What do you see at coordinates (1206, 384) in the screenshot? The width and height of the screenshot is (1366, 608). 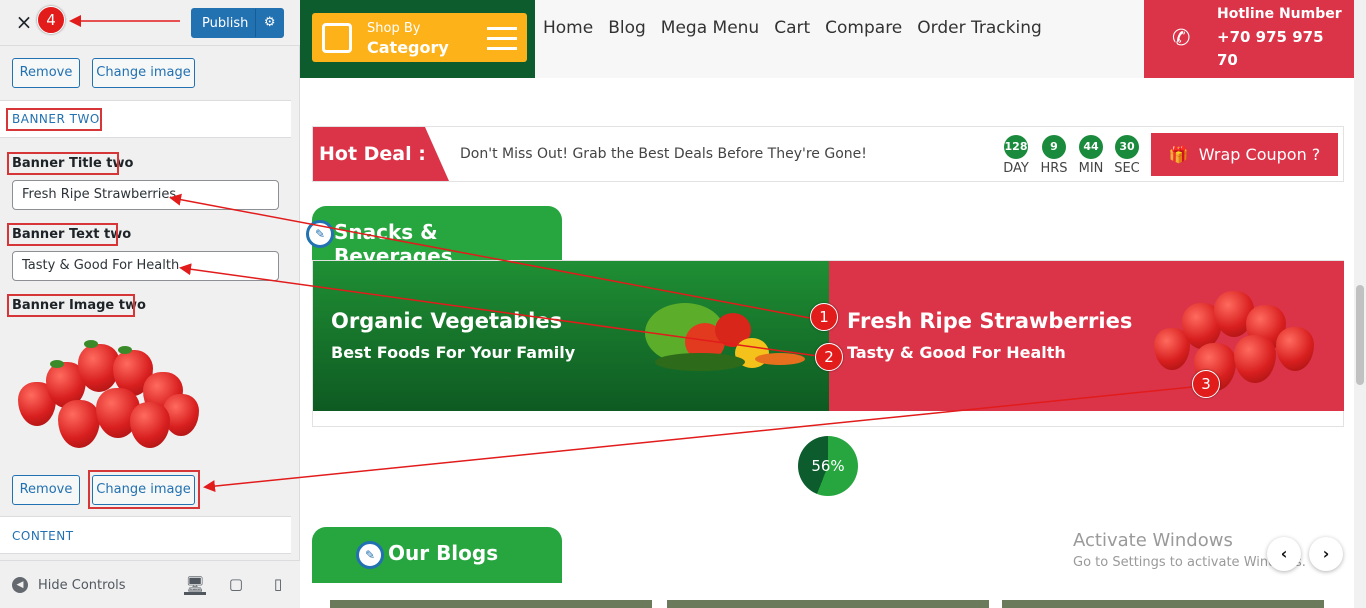 I see `annotation-marker-3: 3` at bounding box center [1206, 384].